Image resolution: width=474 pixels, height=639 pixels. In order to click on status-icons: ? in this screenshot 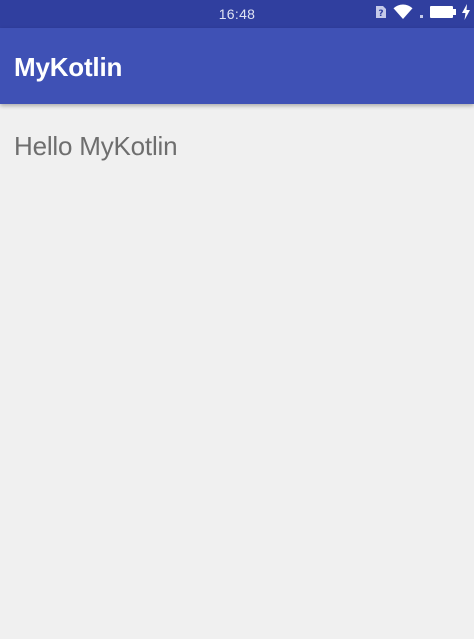, I will do `click(422, 14)`.